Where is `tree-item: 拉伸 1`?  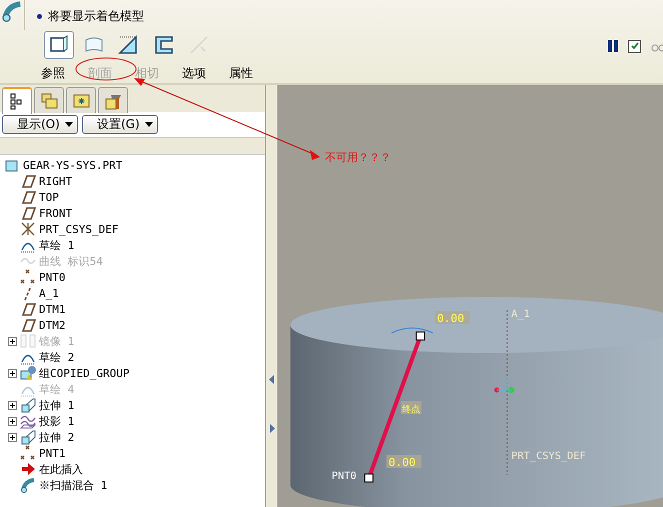 tree-item: 拉伸 1 is located at coordinates (56, 405).